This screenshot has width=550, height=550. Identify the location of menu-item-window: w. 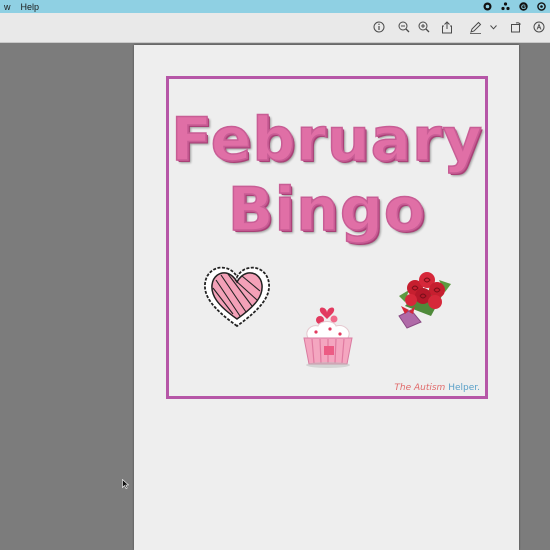
(7, 7).